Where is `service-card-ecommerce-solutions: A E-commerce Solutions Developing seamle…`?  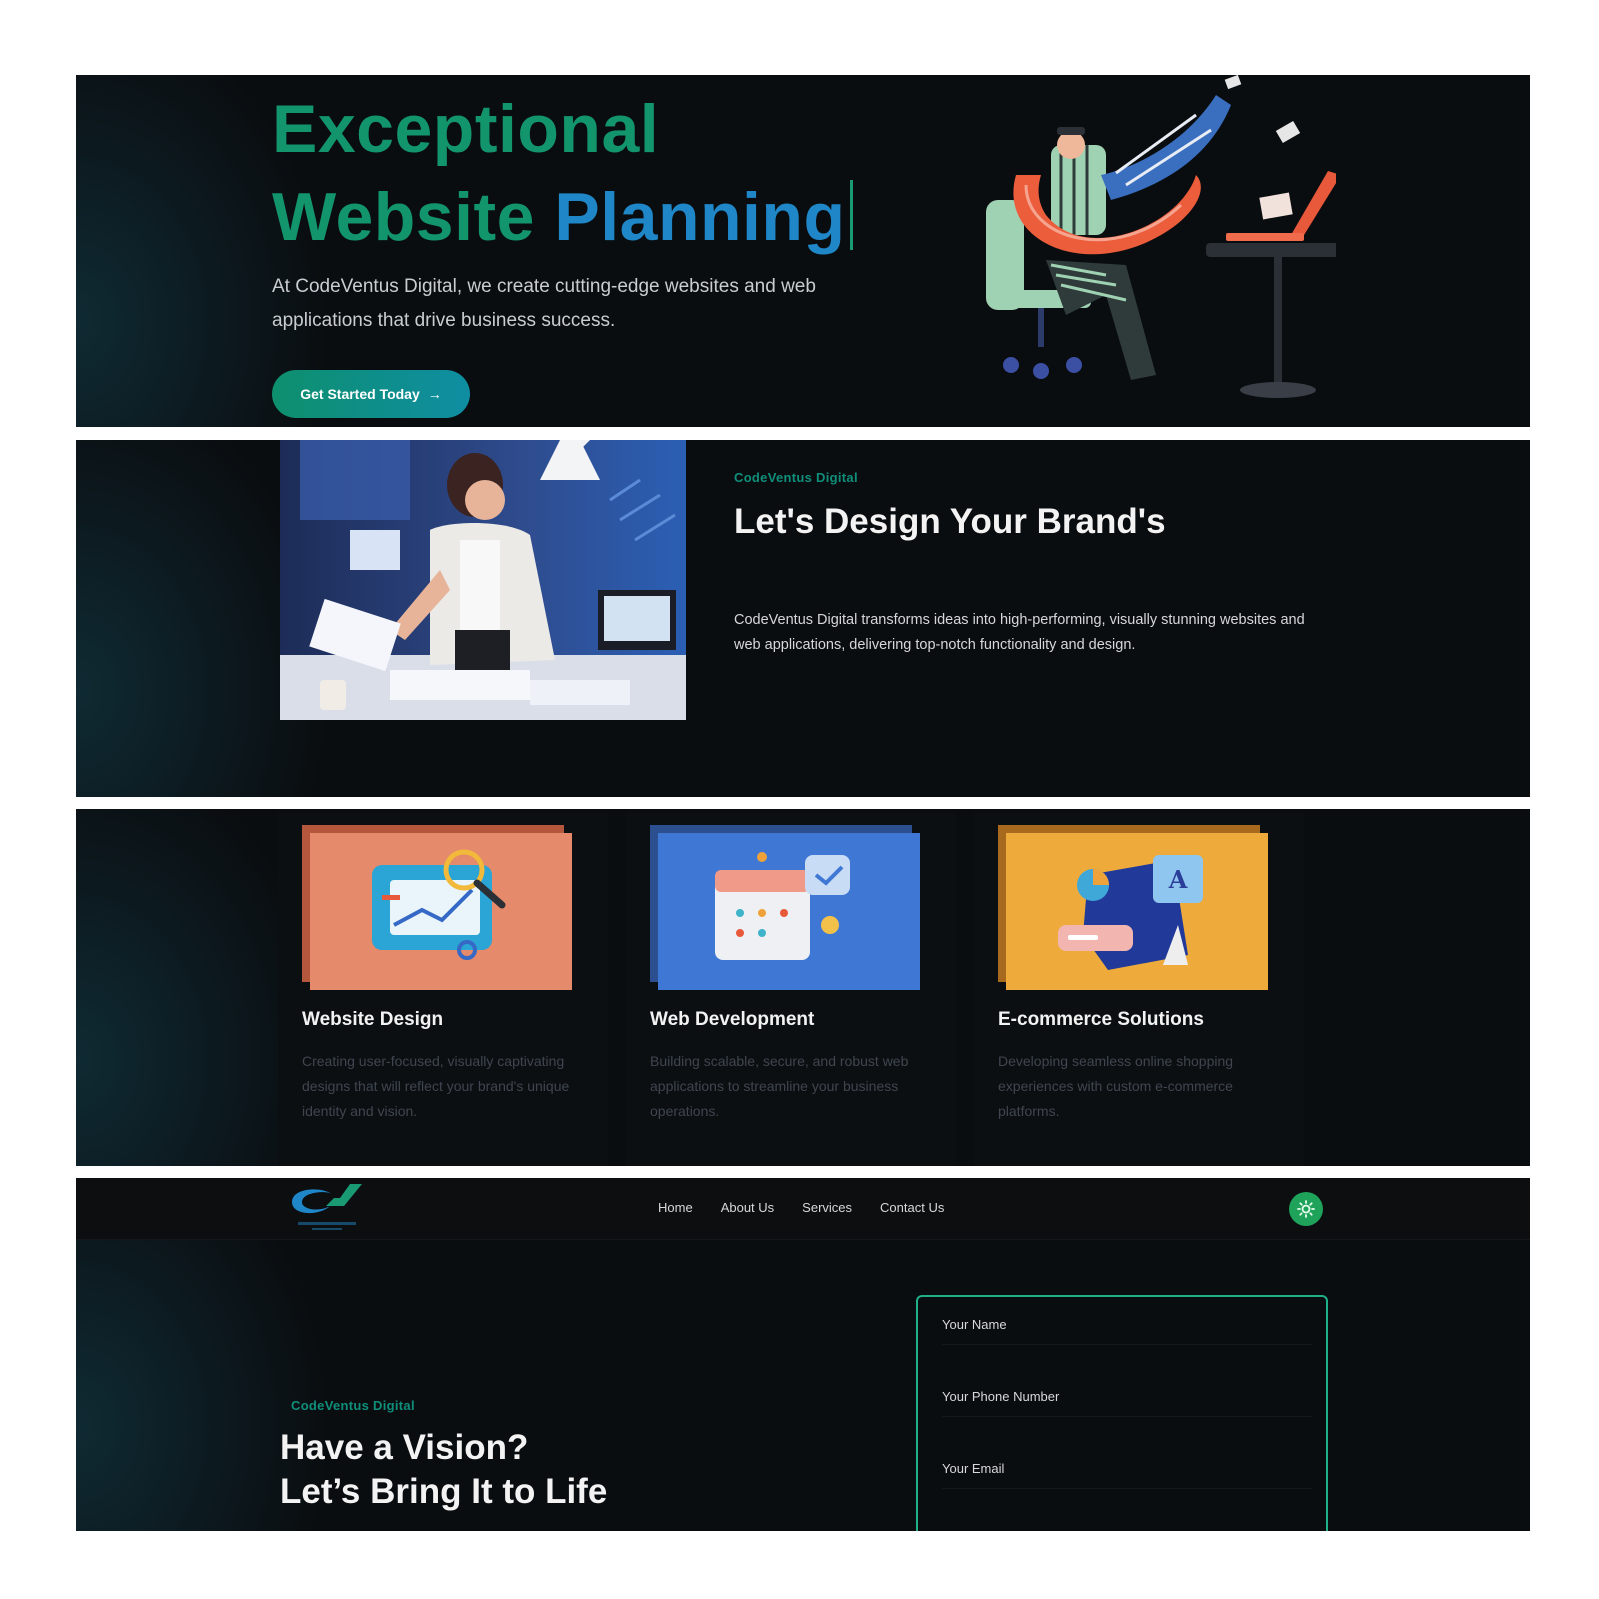
service-card-ecommerce-solutions: A E-commerce Solutions Developing seamle… is located at coordinates (1139, 989).